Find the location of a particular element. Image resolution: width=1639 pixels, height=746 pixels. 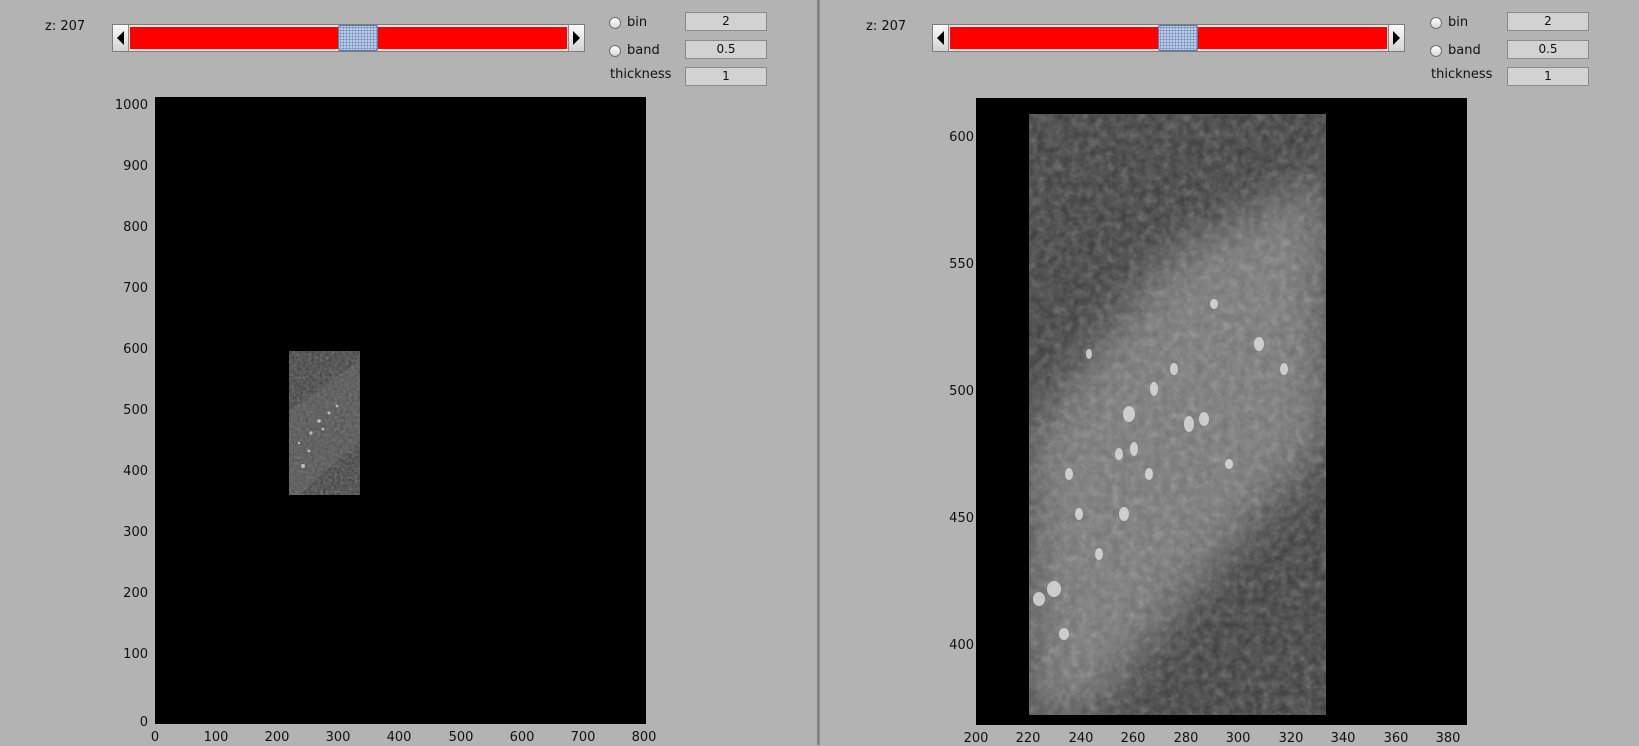

x-tick-label: 400 is located at coordinates (399, 737).